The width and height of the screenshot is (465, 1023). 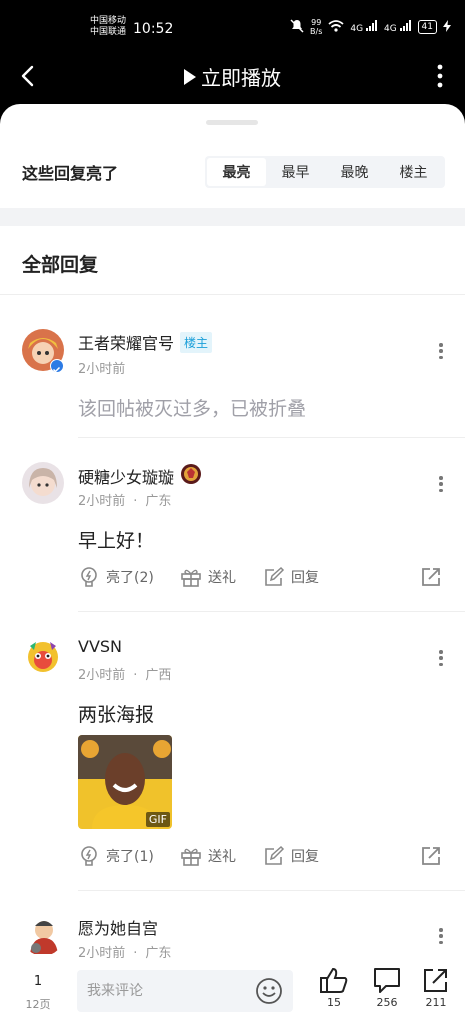 I want to click on comment-input-box, so click(x=185, y=991).